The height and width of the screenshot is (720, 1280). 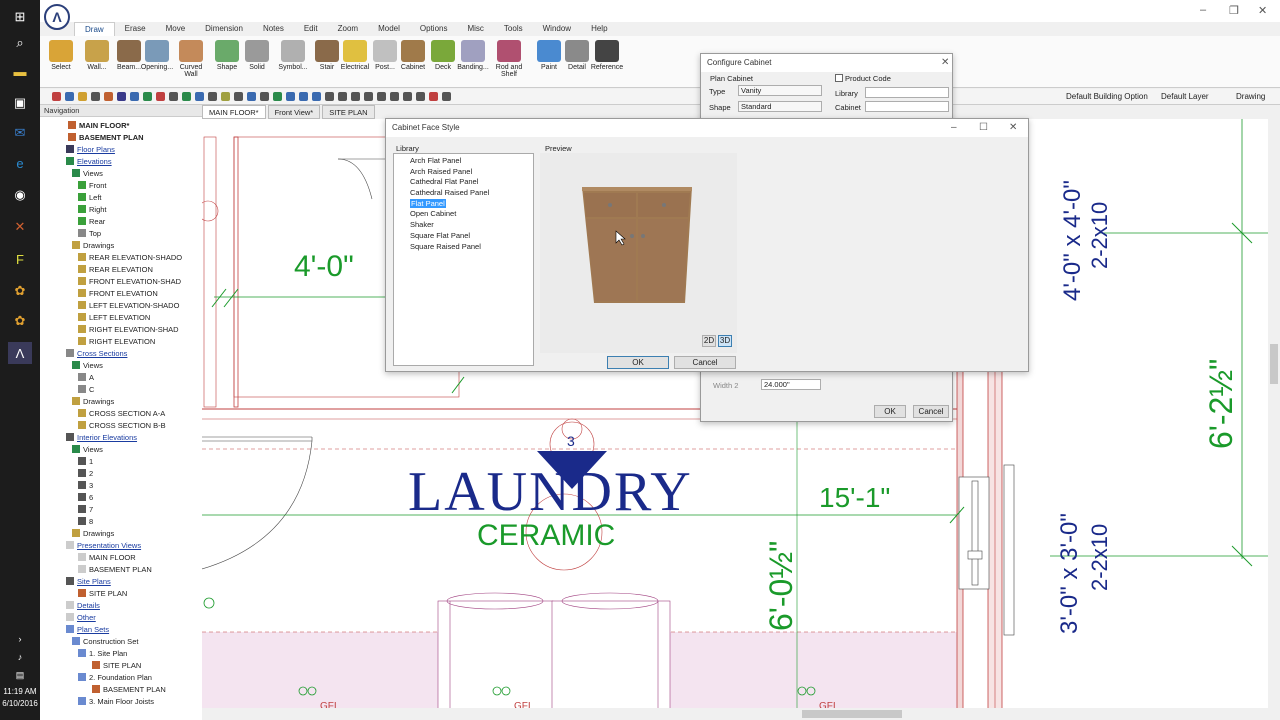 What do you see at coordinates (890, 411) in the screenshot?
I see `configure-ok-button: OK` at bounding box center [890, 411].